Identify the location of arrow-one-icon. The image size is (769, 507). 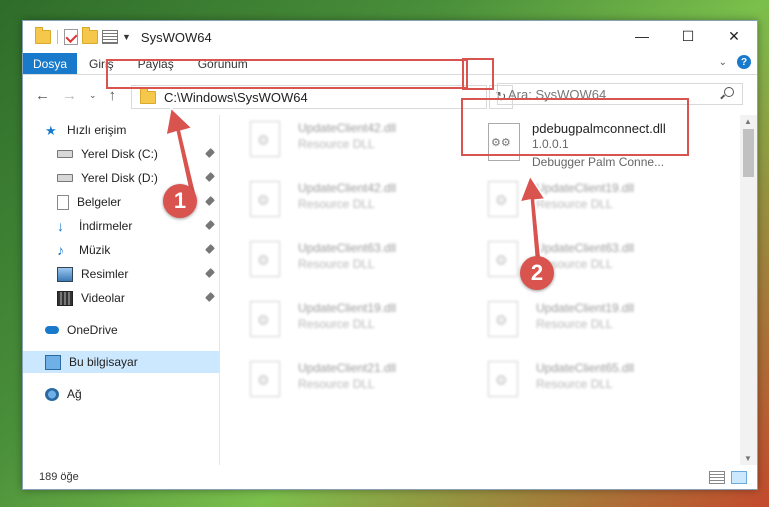
(181, 151).